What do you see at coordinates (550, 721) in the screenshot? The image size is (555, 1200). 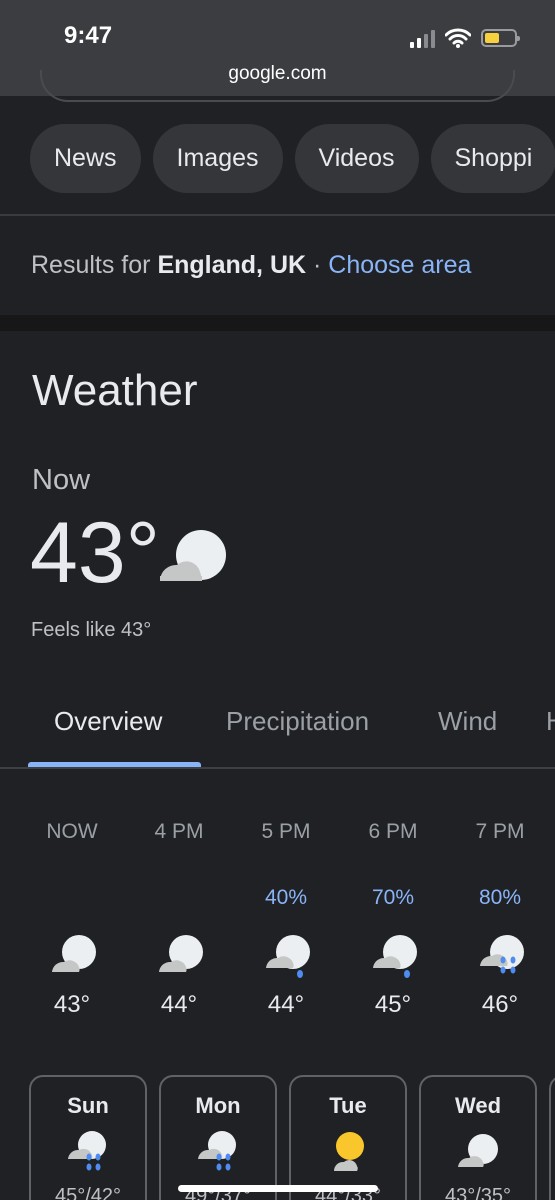 I see `tab-humidity: H` at bounding box center [550, 721].